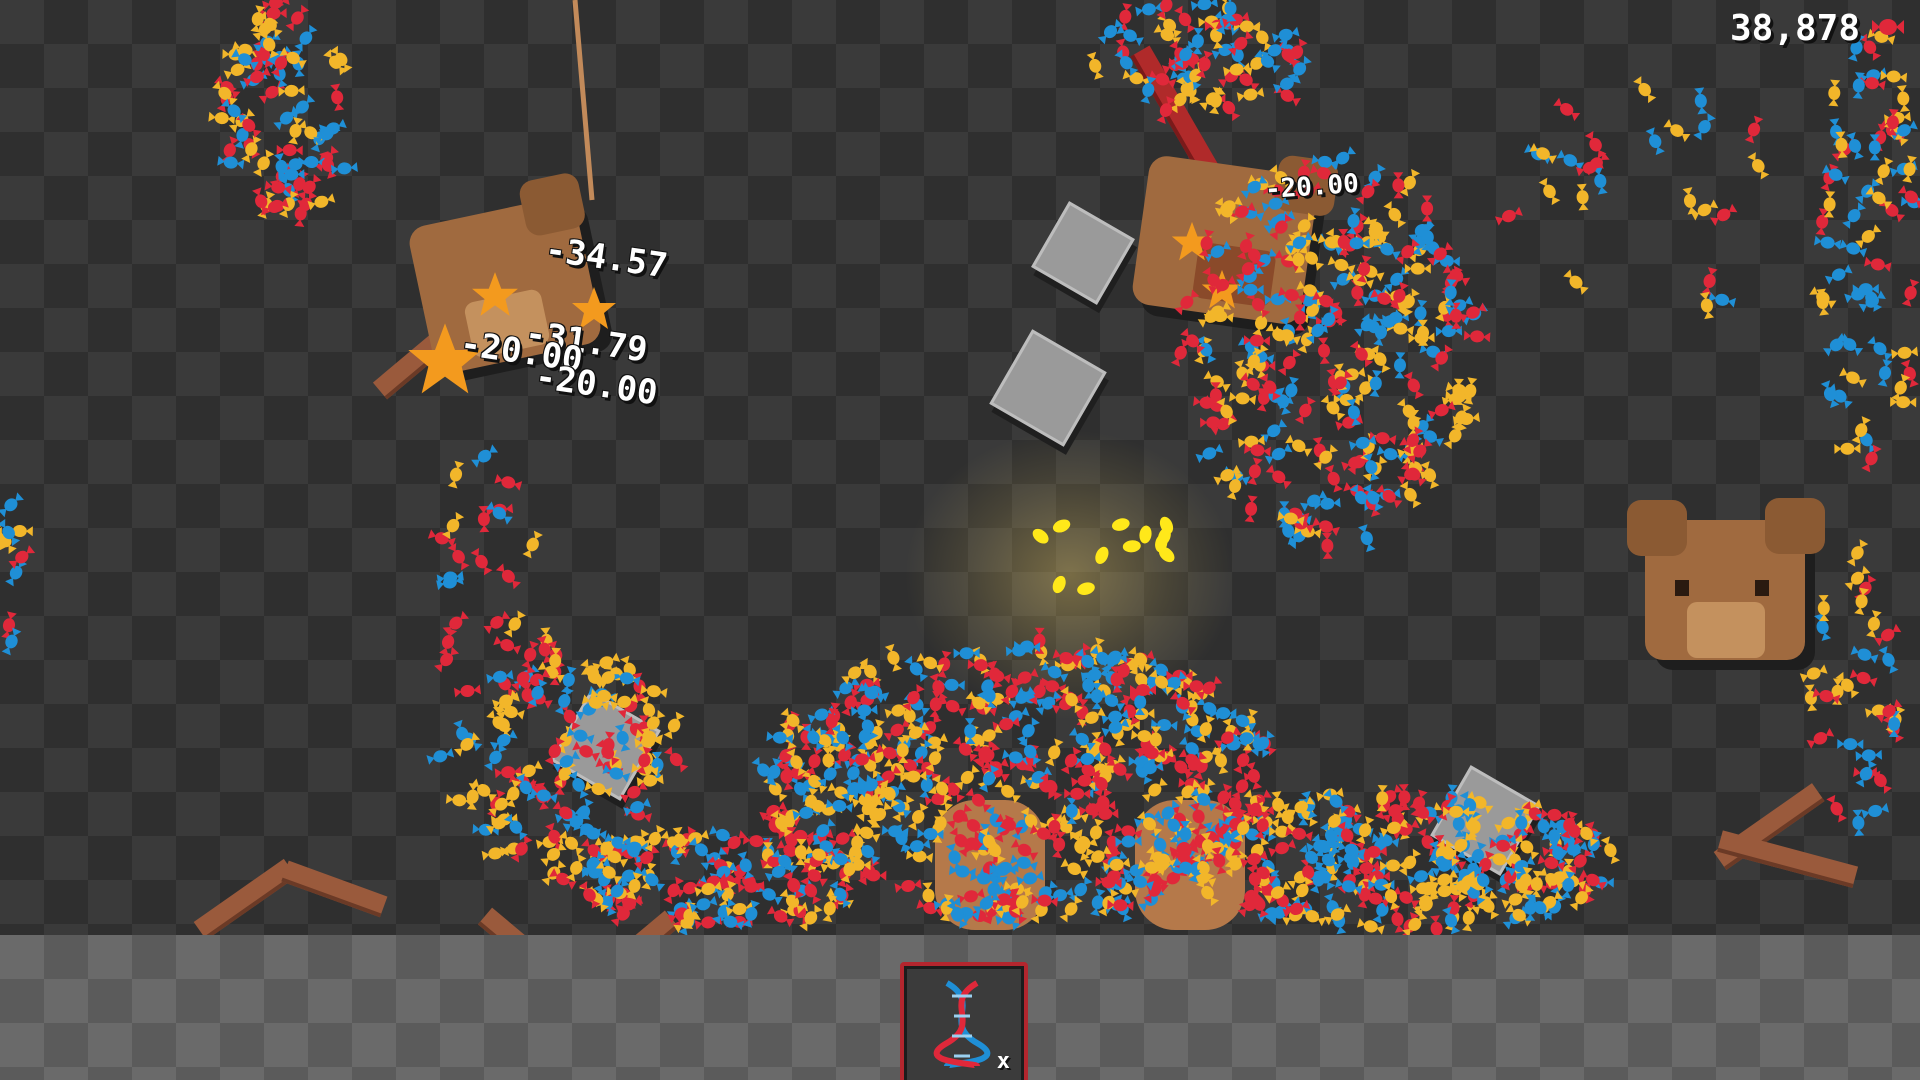 The height and width of the screenshot is (1080, 1920). I want to click on dna-tool-slot: x, so click(964, 1021).